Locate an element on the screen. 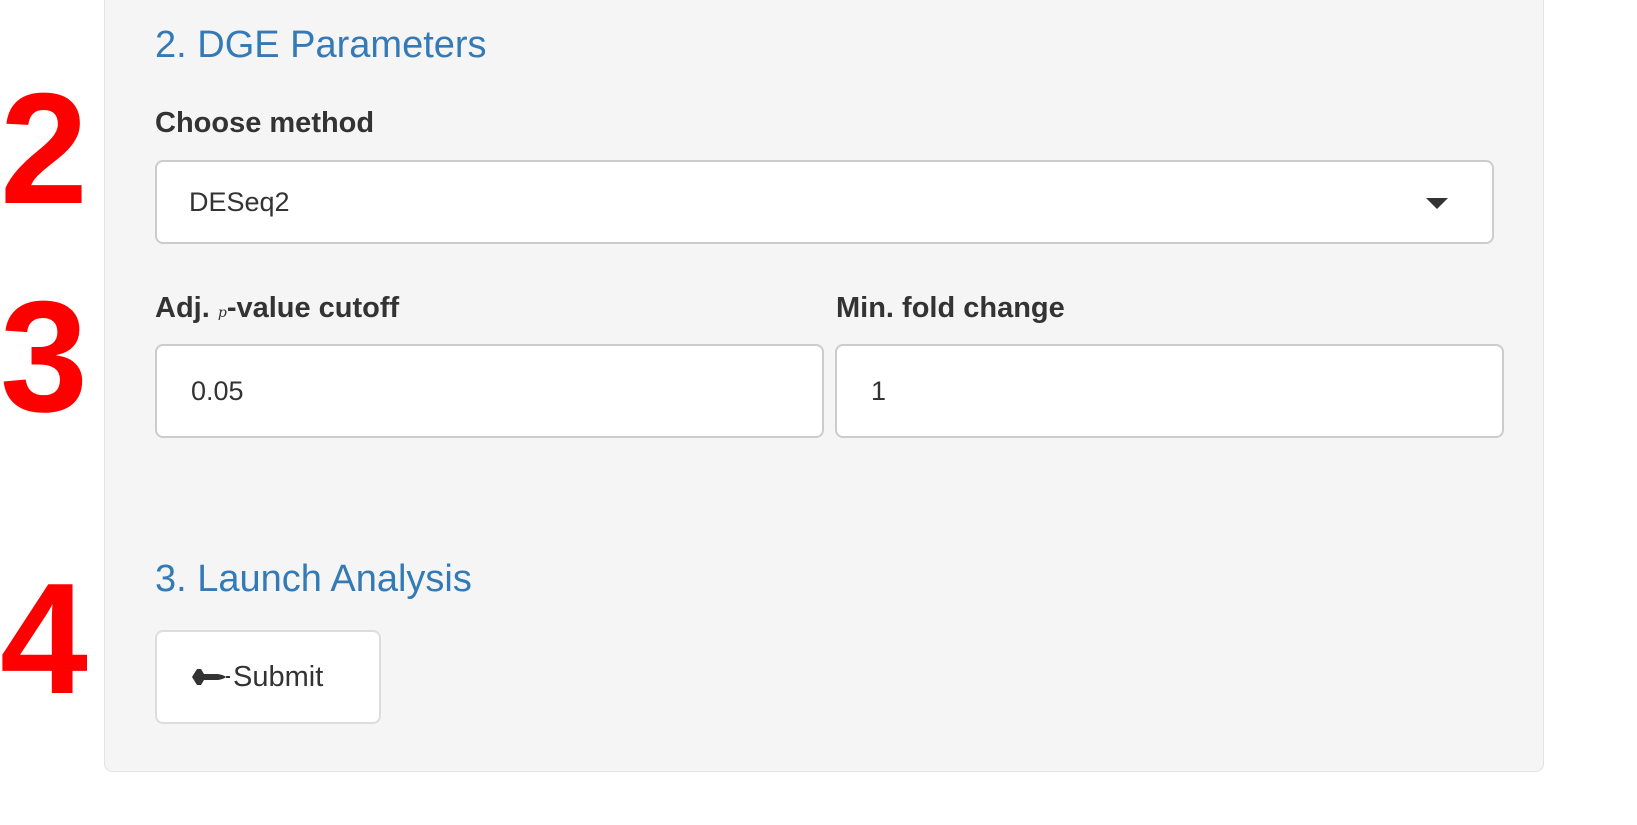 The height and width of the screenshot is (825, 1637). pvalue-cutoff-label: Adj. p-value cutoff is located at coordinates (277, 308).